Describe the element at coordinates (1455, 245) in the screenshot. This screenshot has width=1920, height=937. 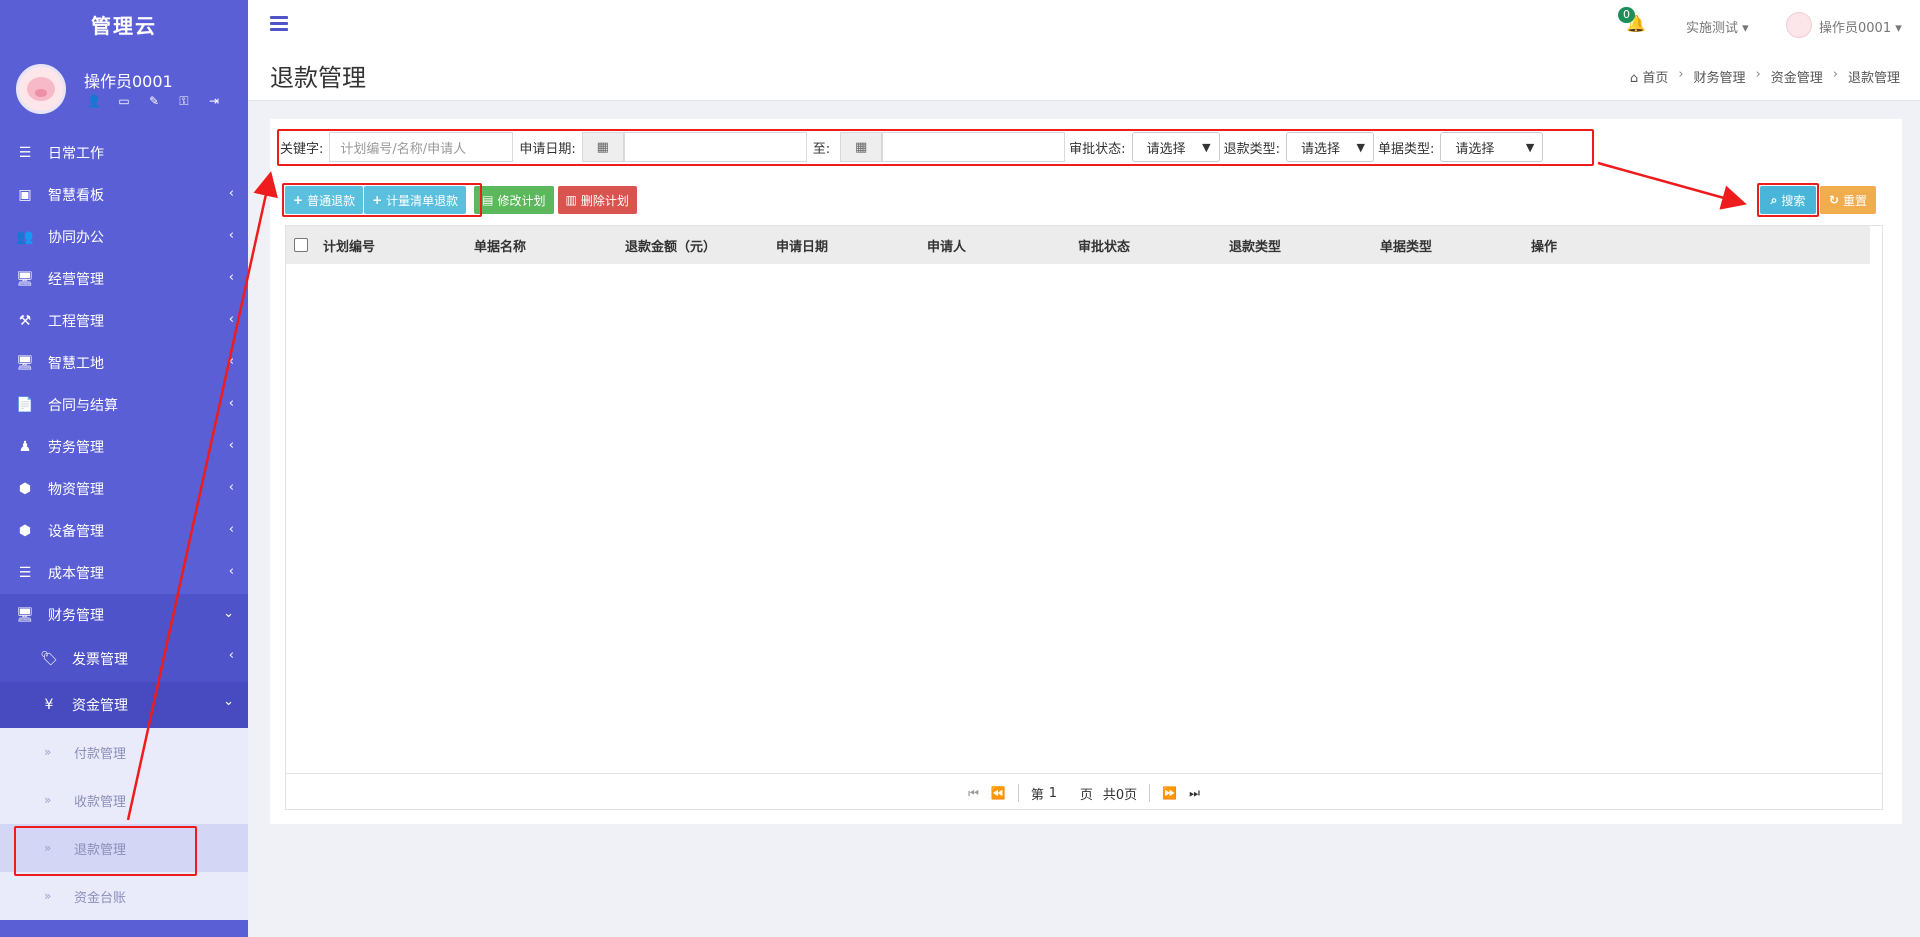
I see `col-doc-type: 单据类型` at that location.